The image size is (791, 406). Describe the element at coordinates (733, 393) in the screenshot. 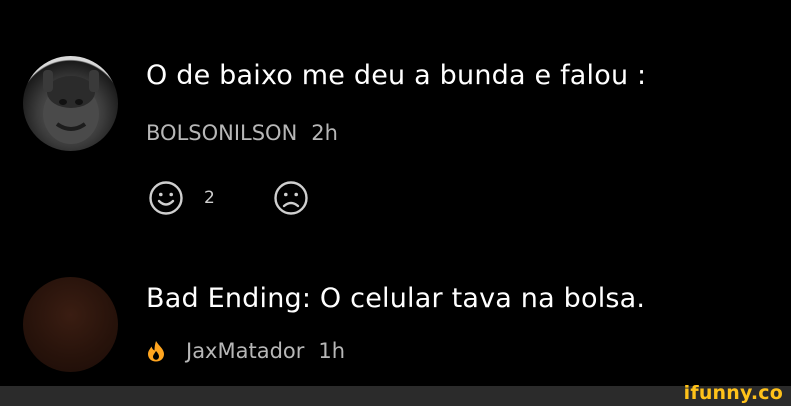

I see `brand-watermark: ifunny.co` at that location.